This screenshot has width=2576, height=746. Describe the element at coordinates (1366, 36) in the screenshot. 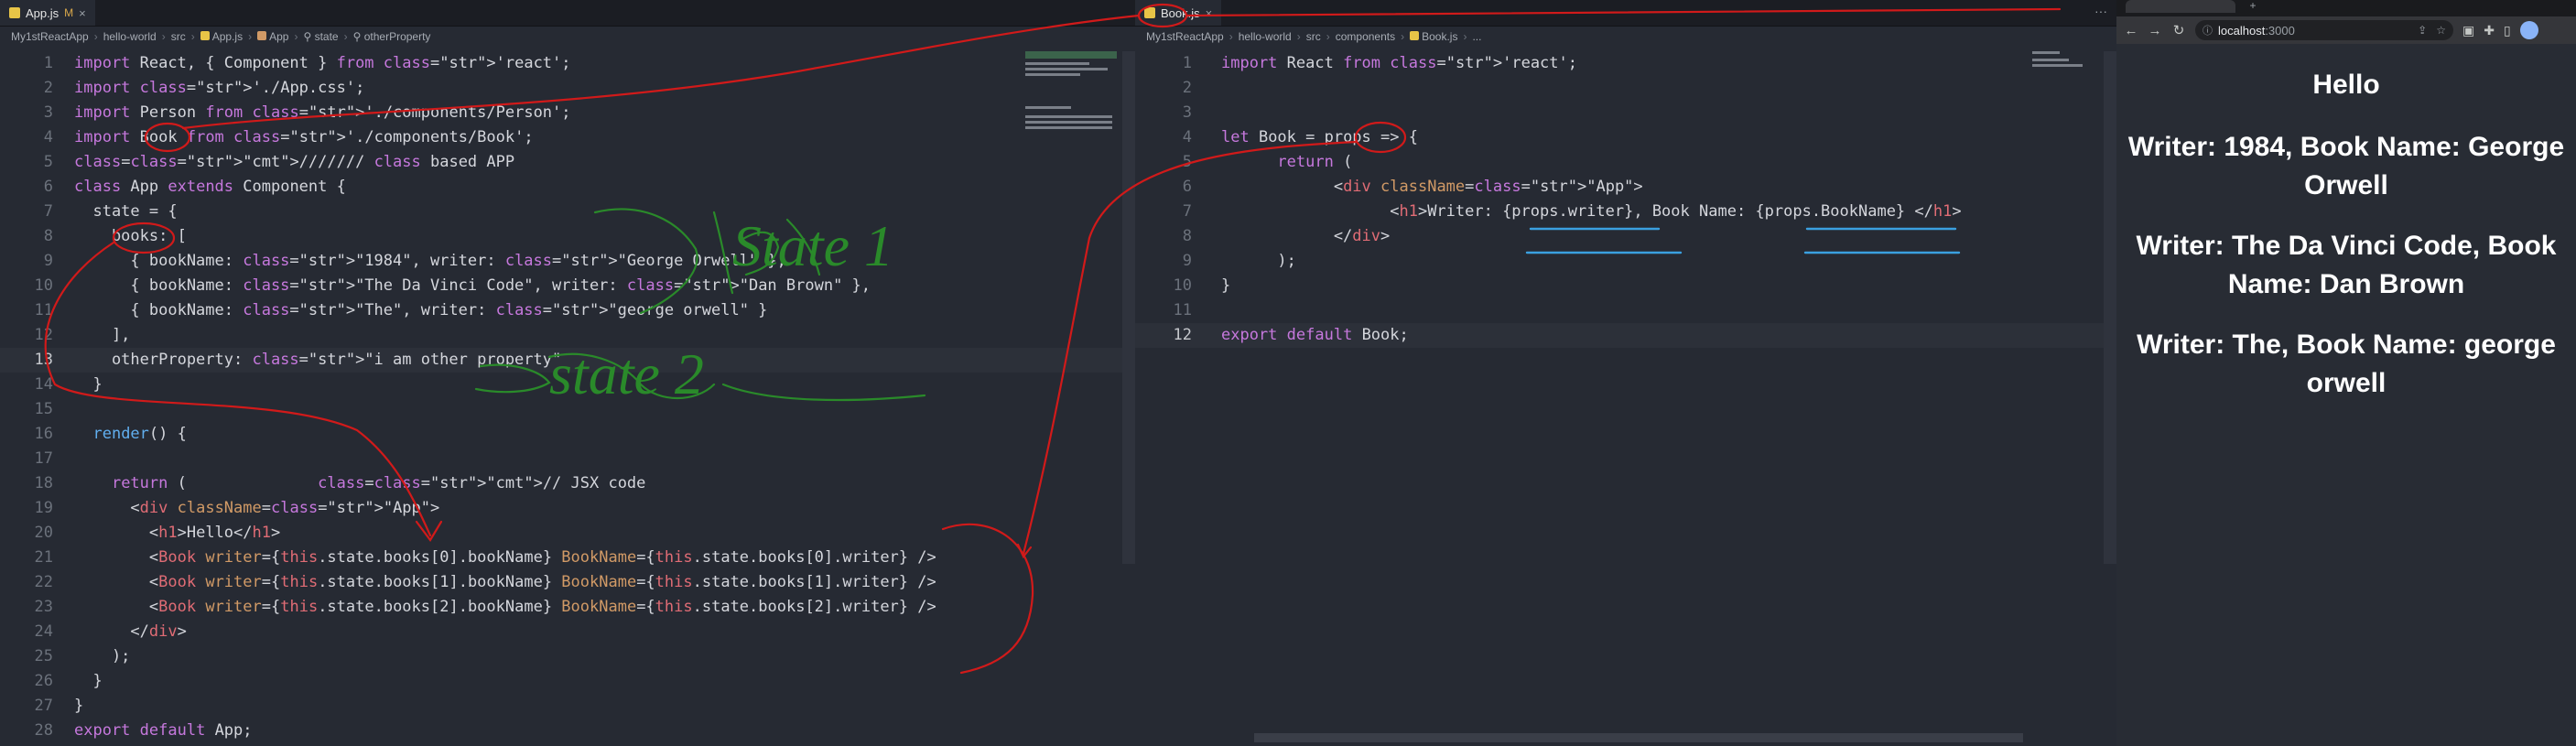

I see `breadcrumb-item: components` at that location.